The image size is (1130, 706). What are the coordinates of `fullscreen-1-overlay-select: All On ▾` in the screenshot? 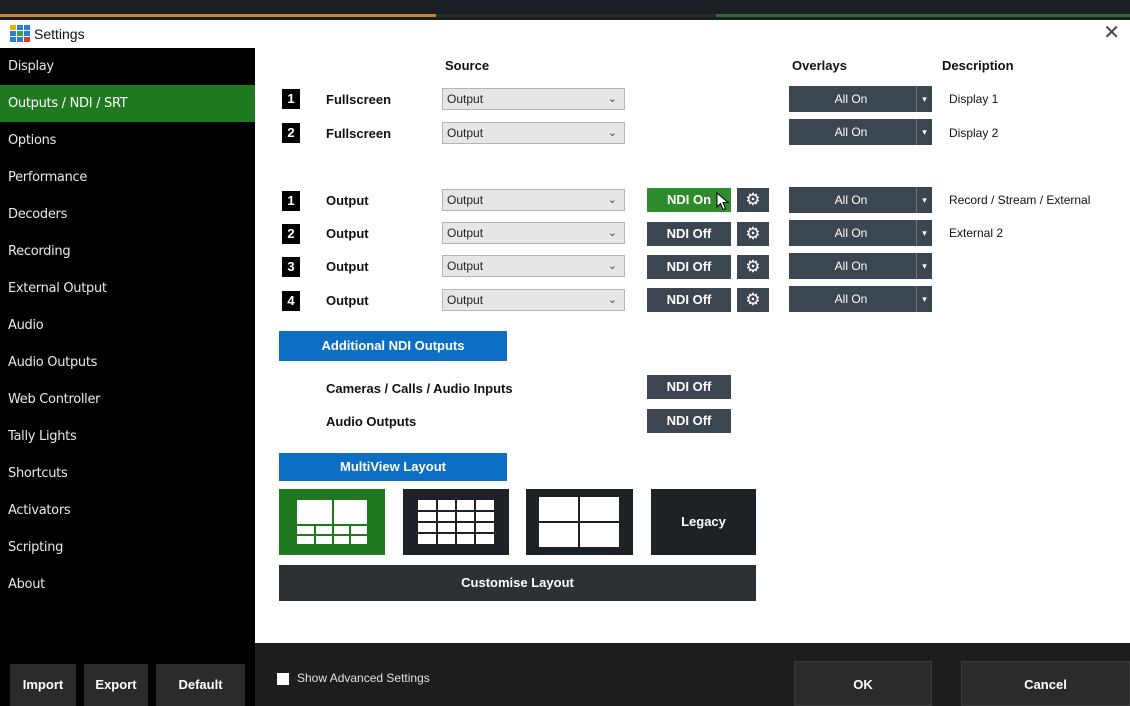 It's located at (860, 99).